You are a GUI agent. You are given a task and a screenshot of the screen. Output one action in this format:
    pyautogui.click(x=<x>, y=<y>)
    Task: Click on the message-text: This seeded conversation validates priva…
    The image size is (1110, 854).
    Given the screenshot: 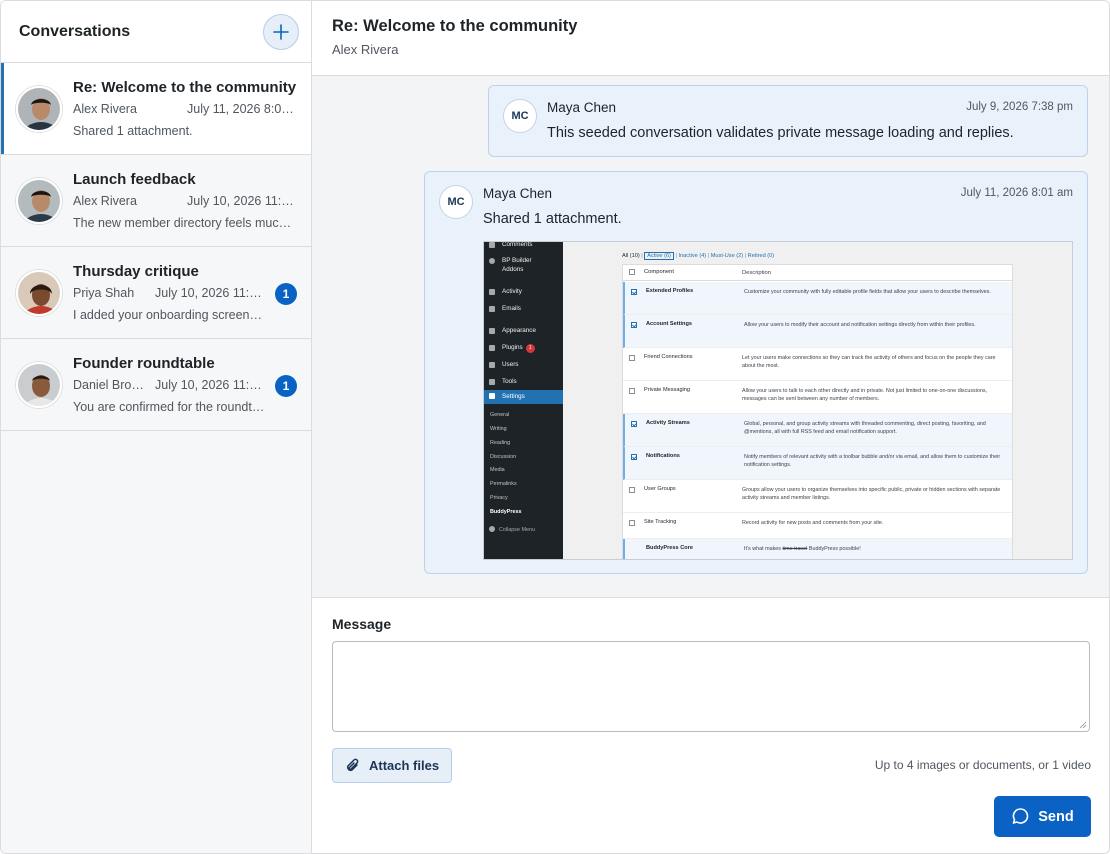 What is the action you would take?
    pyautogui.click(x=780, y=133)
    